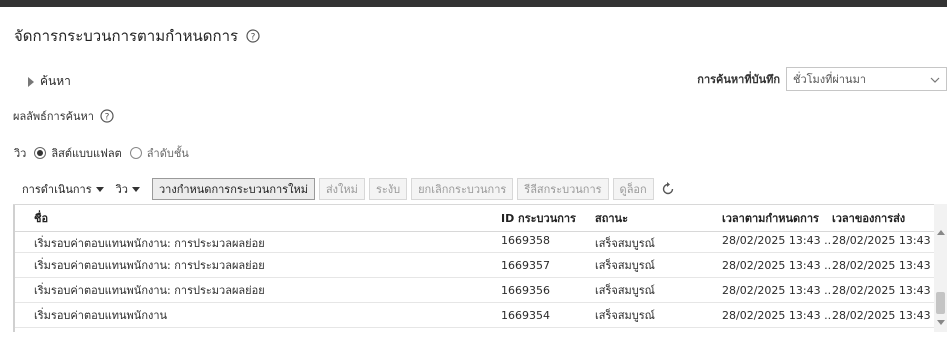 This screenshot has width=947, height=353. What do you see at coordinates (57, 189) in the screenshot?
I see `actions-menu-label: การดำเนินการ` at bounding box center [57, 189].